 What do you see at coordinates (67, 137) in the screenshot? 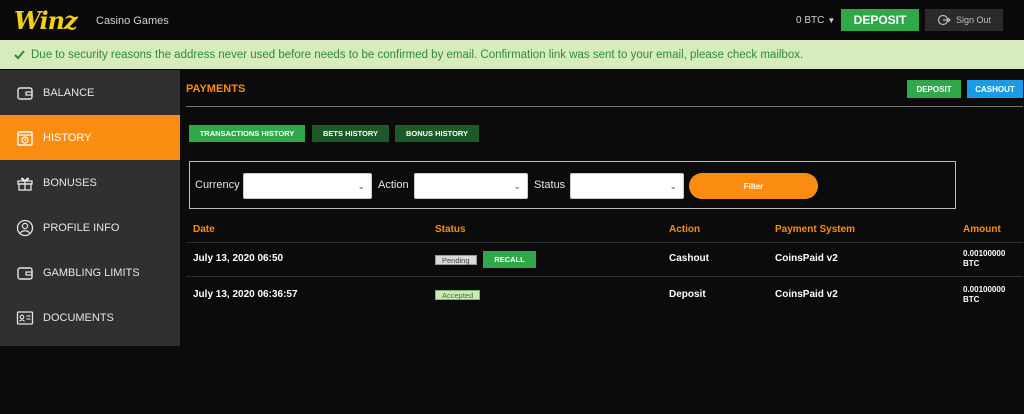
I see `sidebar-item-label: HISTORY` at bounding box center [67, 137].